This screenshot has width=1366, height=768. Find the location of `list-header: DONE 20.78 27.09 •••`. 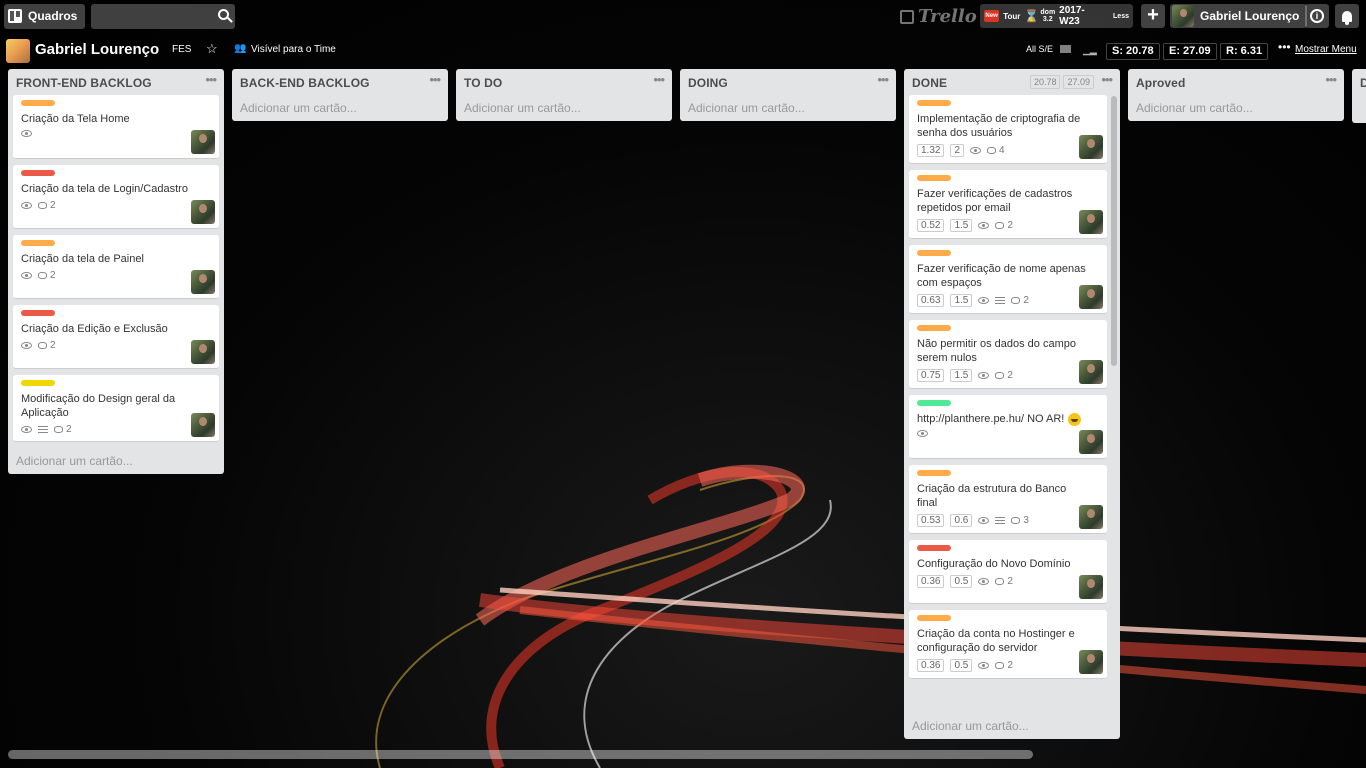

list-header: DONE 20.78 27.09 ••• is located at coordinates (1012, 82).